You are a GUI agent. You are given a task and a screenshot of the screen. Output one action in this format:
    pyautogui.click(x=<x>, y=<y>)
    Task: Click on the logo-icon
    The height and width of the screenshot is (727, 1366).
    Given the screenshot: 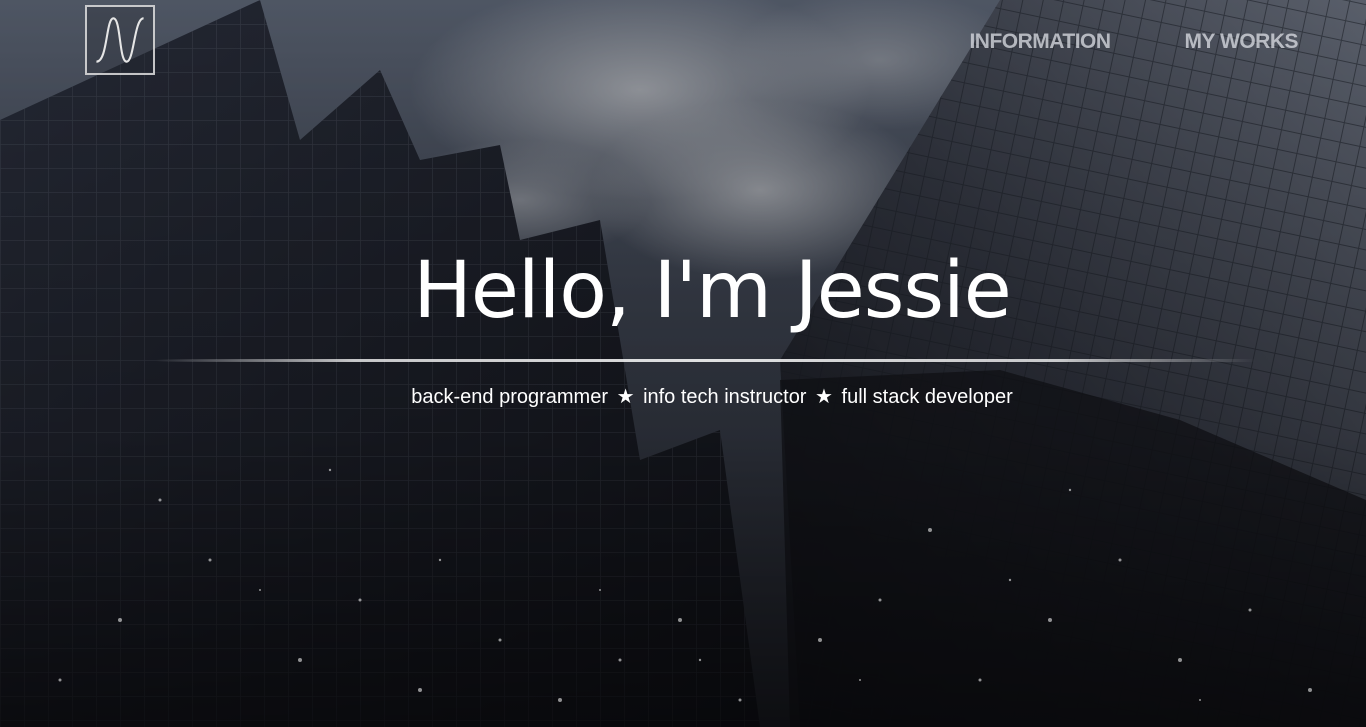 What is the action you would take?
    pyautogui.click(x=120, y=40)
    